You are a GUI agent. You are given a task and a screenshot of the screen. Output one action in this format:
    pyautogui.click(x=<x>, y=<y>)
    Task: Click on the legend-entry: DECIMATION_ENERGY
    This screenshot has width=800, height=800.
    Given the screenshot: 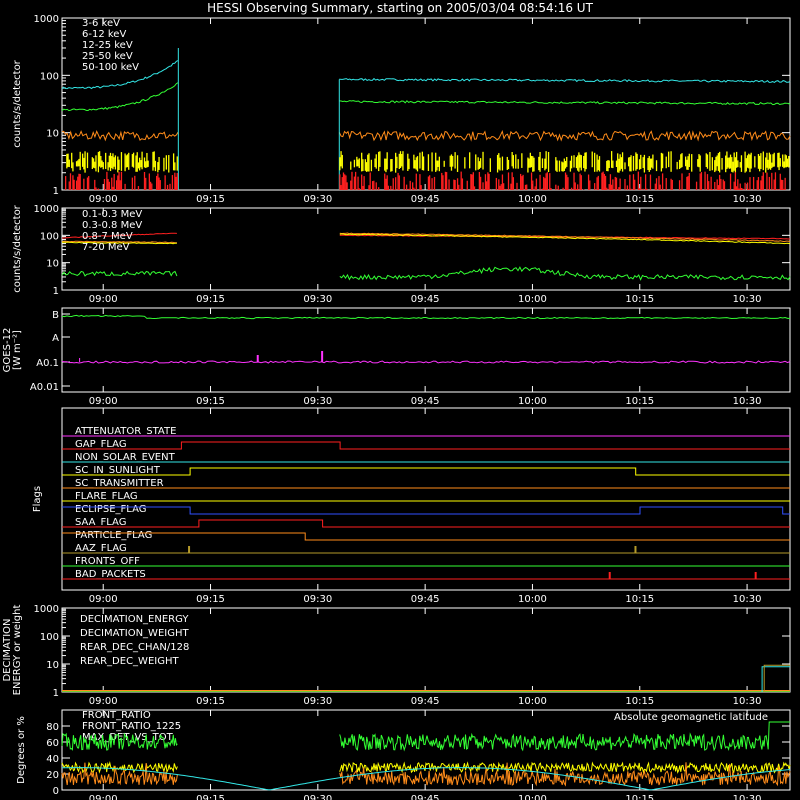 What is the action you would take?
    pyautogui.click(x=134, y=619)
    